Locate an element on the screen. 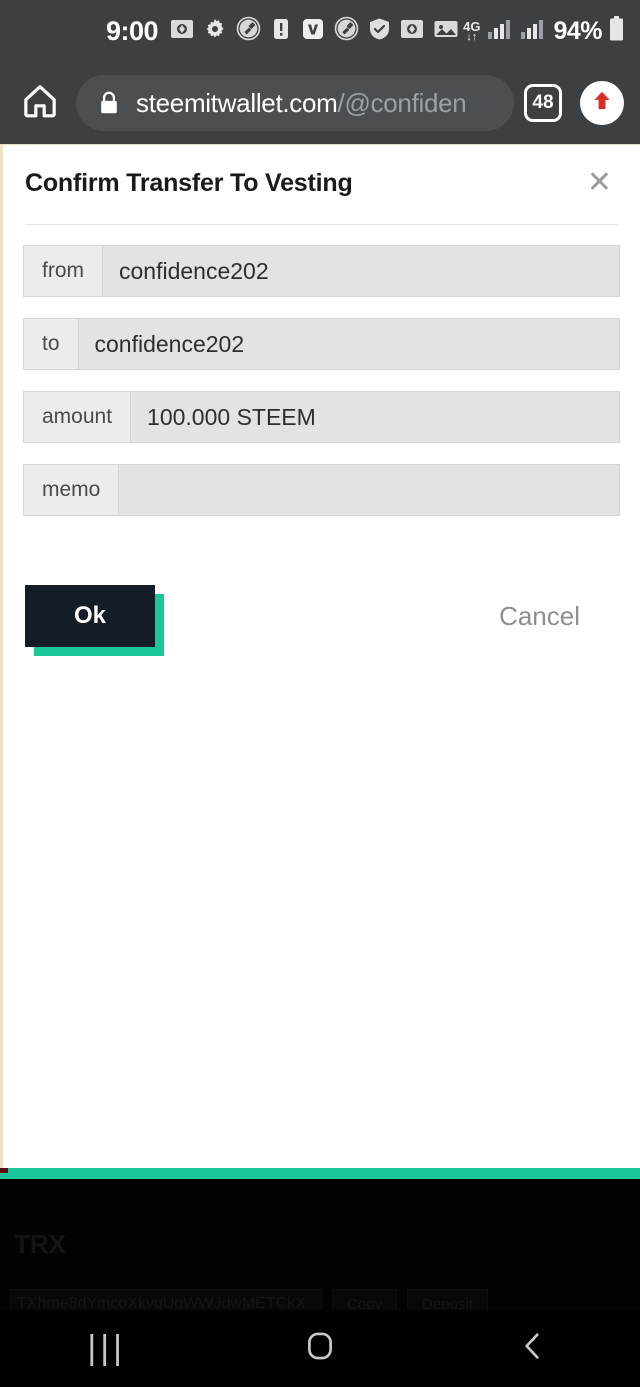 This screenshot has height=1387, width=640. url-text: steemitwallet.com/@confiden is located at coordinates (301, 103).